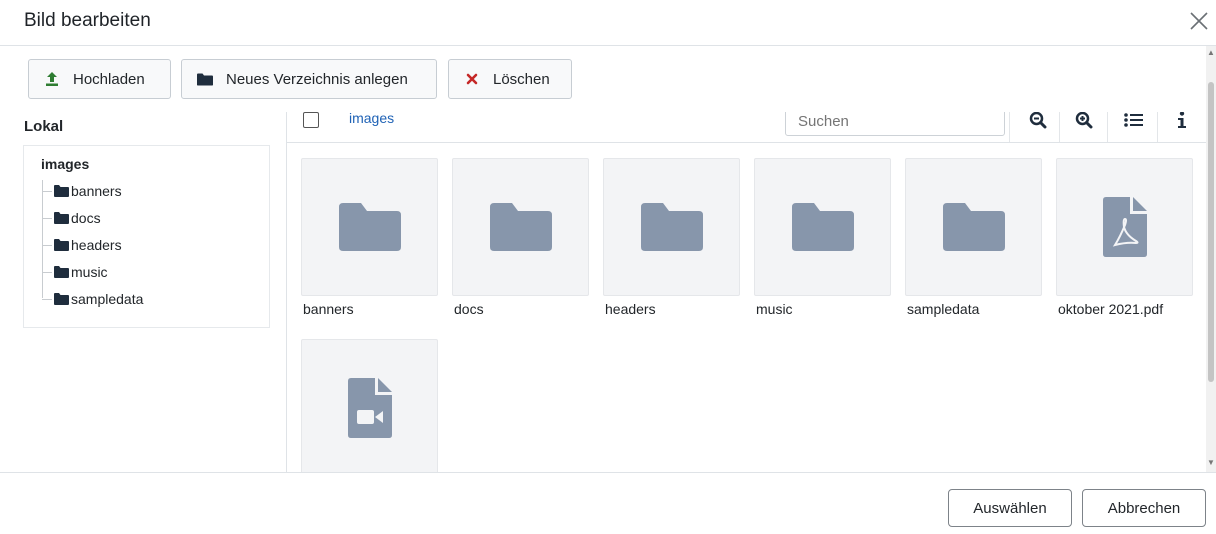 This screenshot has height=534, width=1216. What do you see at coordinates (774, 309) in the screenshot?
I see `tile-label: music` at bounding box center [774, 309].